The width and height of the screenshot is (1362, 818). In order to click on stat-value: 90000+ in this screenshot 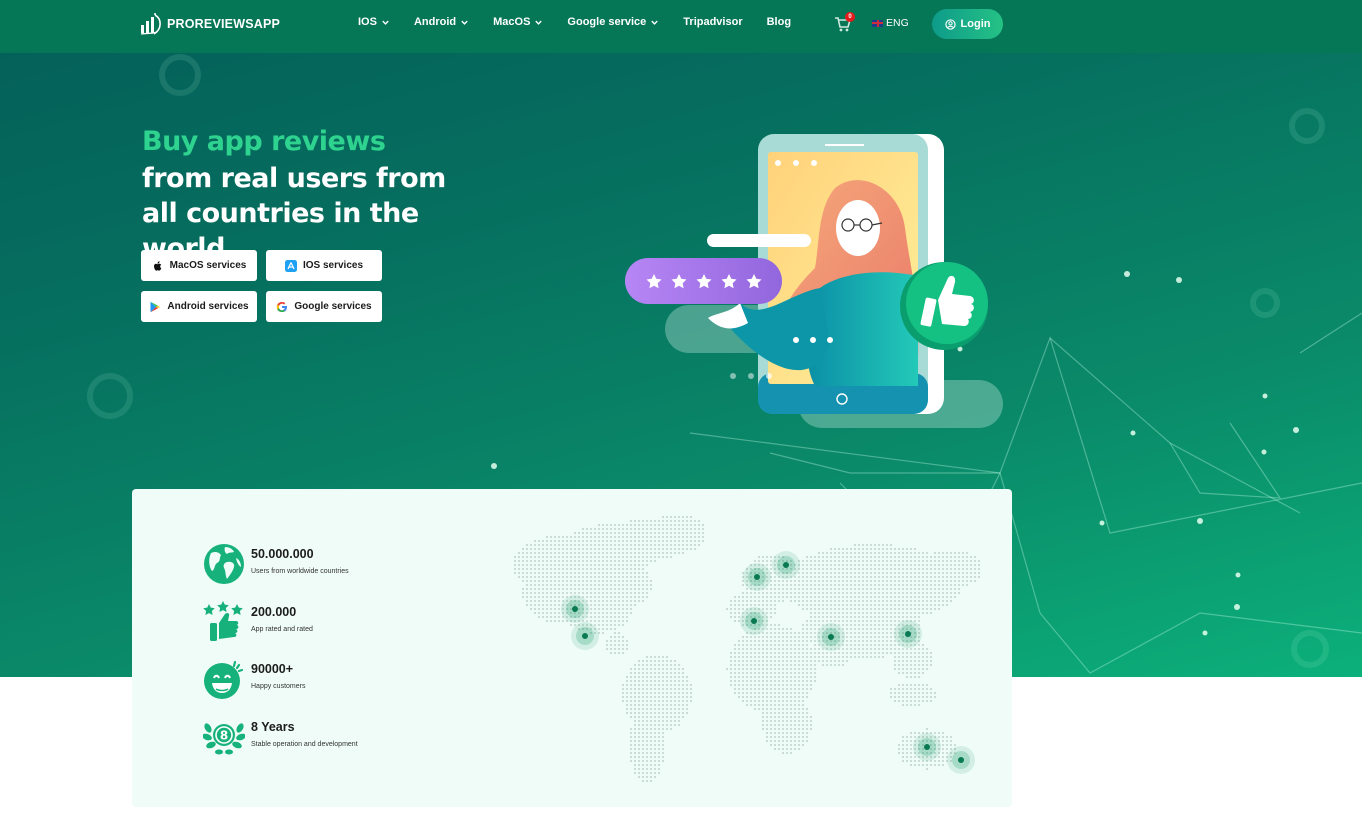, I will do `click(272, 669)`.